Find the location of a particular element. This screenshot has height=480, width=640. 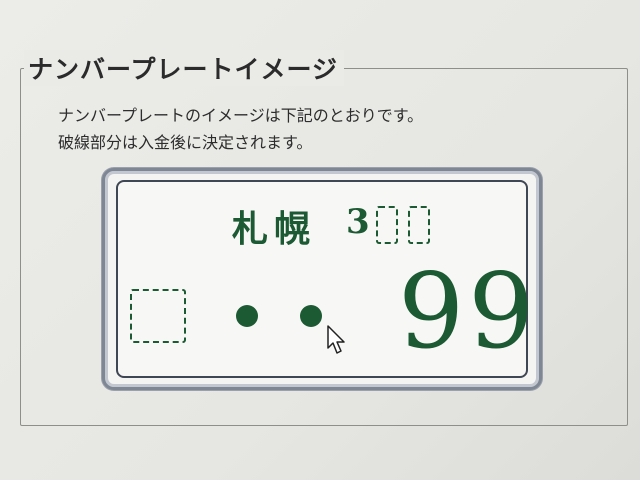

description-line-1: ナンバープレートのイメージは下記のとおりです。 is located at coordinates (241, 115).